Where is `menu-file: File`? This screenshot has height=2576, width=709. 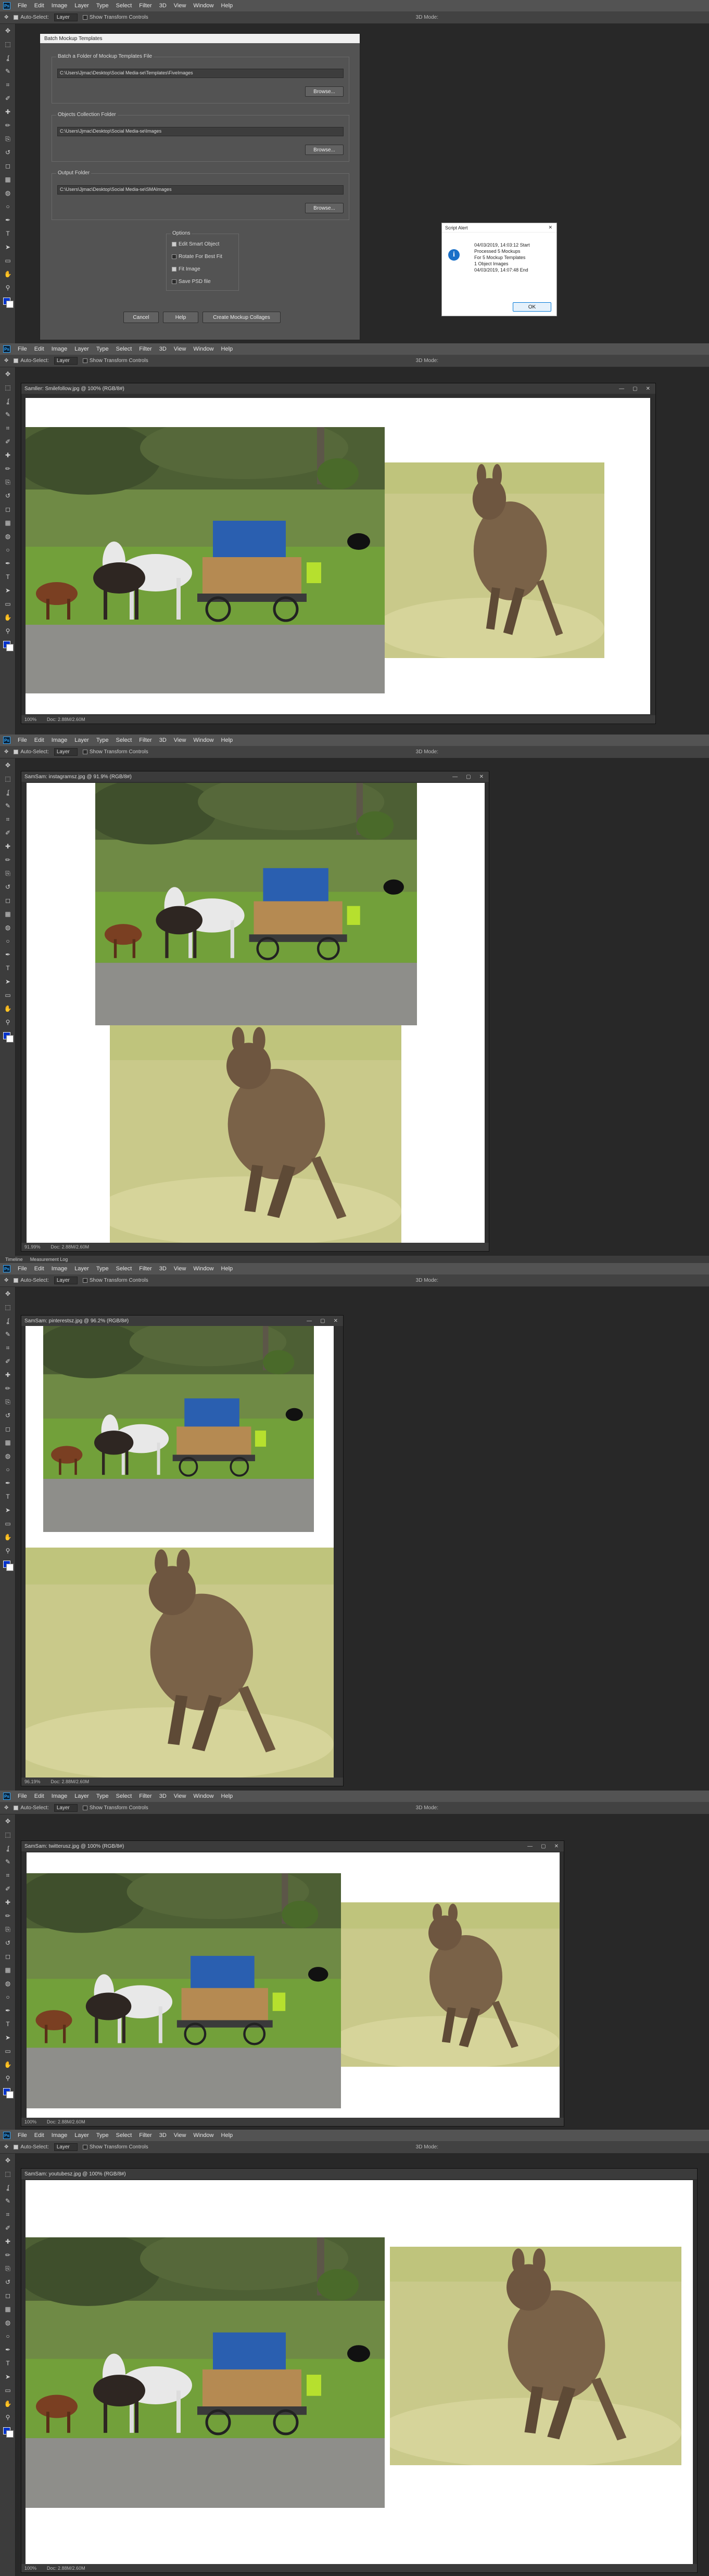 menu-file: File is located at coordinates (22, 6).